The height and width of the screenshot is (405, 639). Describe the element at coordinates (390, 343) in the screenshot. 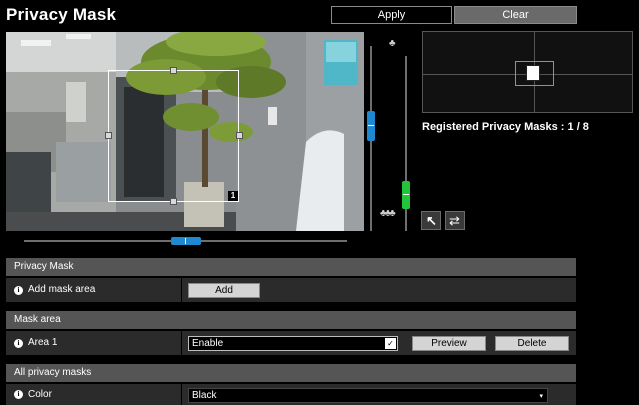

I see `select-check-icon: ✓` at that location.